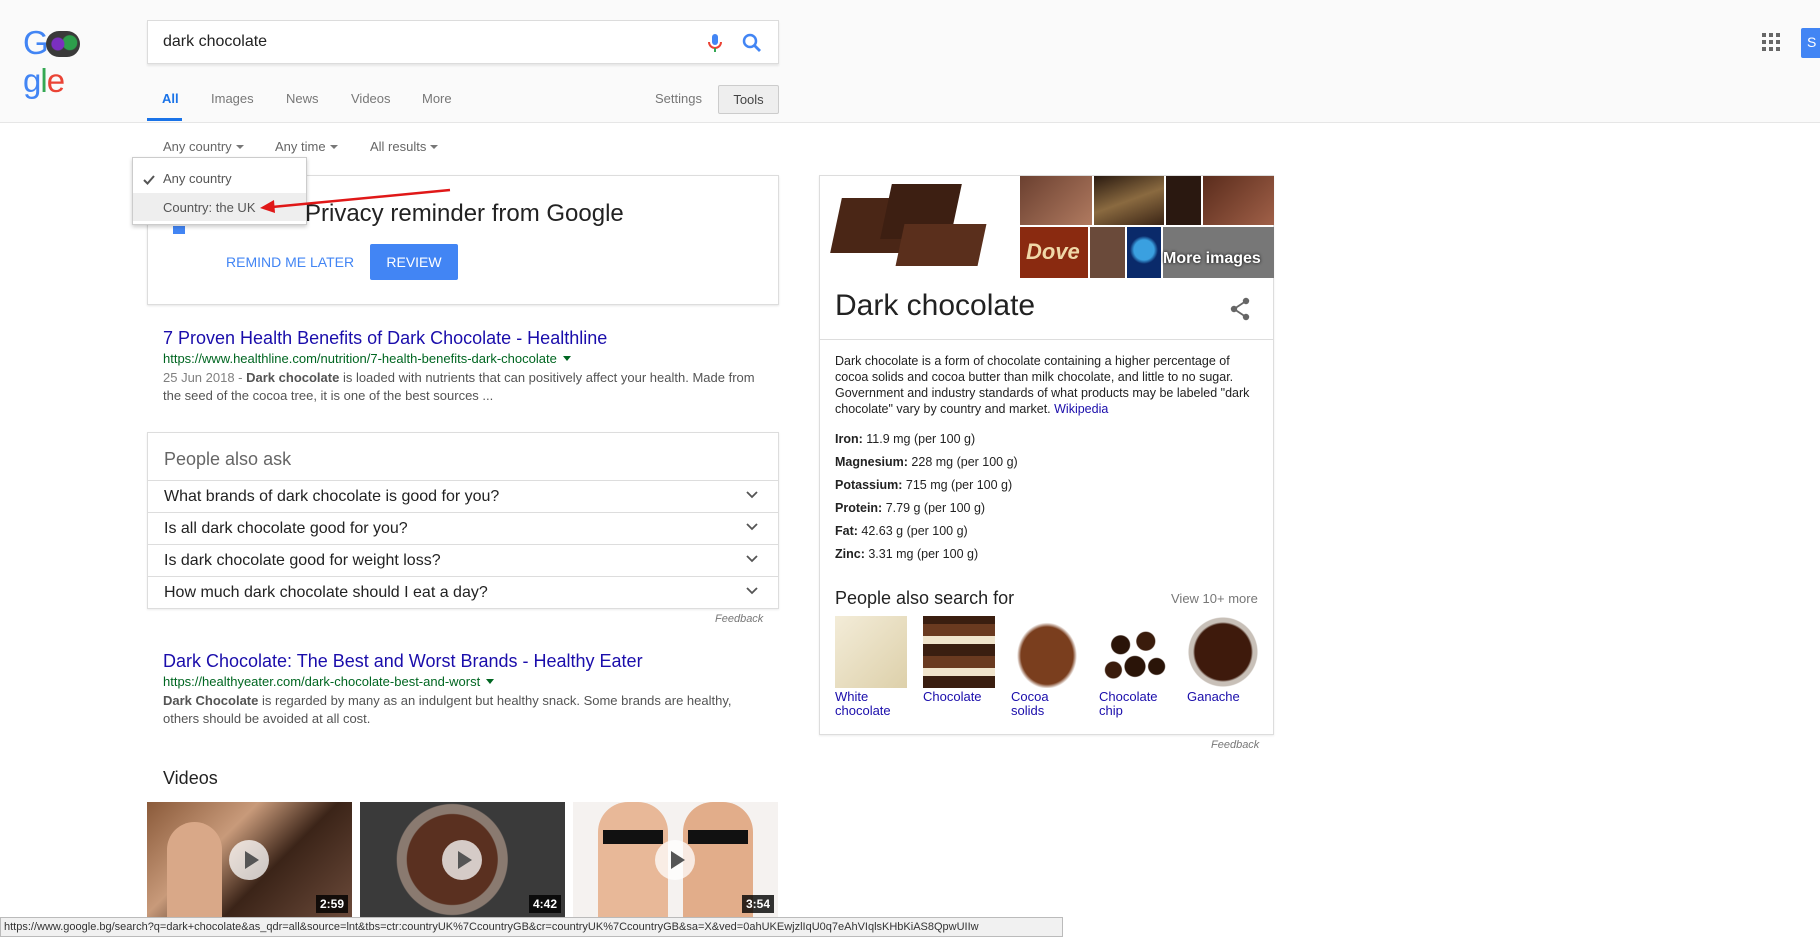  What do you see at coordinates (197, 178) in the screenshot?
I see `menu-item-label: Any country` at bounding box center [197, 178].